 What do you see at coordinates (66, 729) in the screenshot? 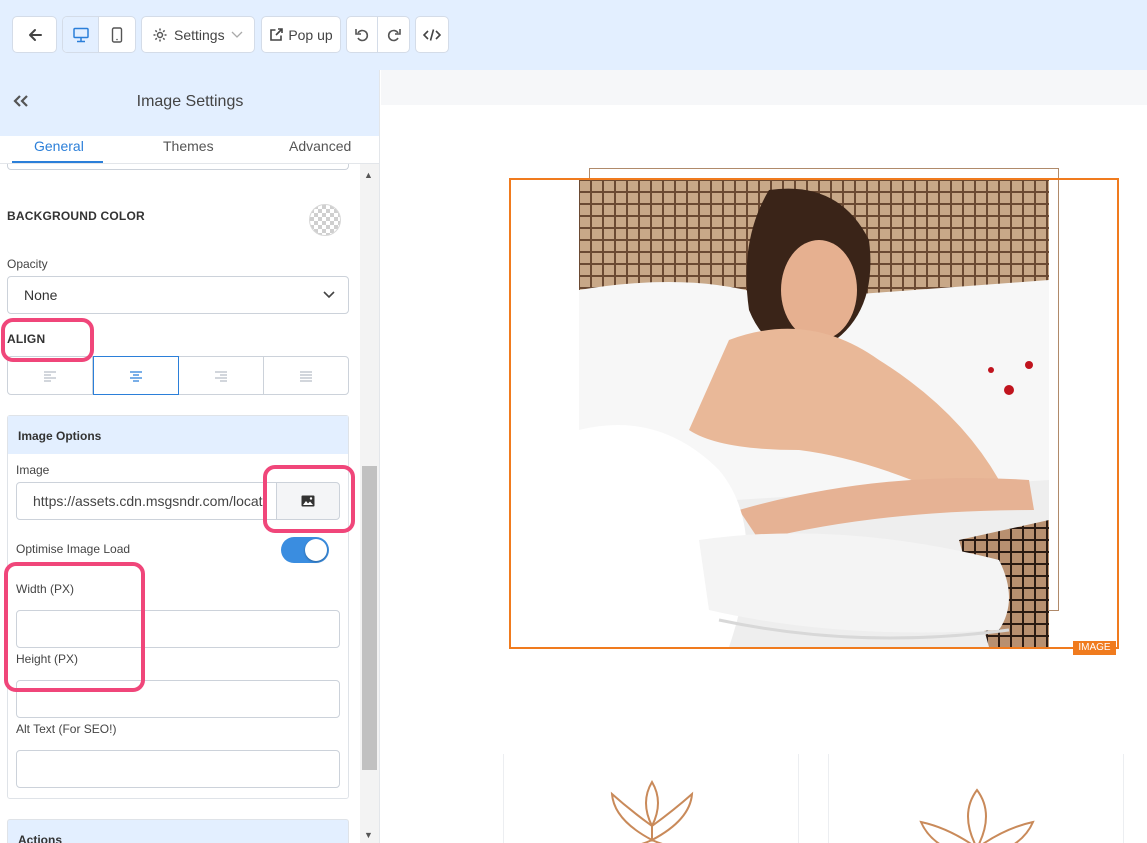
I see `alt-text-label: Alt Text (For SEO!)` at bounding box center [66, 729].